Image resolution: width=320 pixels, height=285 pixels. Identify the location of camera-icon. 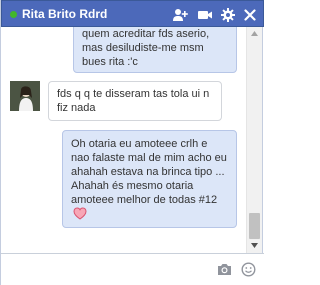
(224, 272).